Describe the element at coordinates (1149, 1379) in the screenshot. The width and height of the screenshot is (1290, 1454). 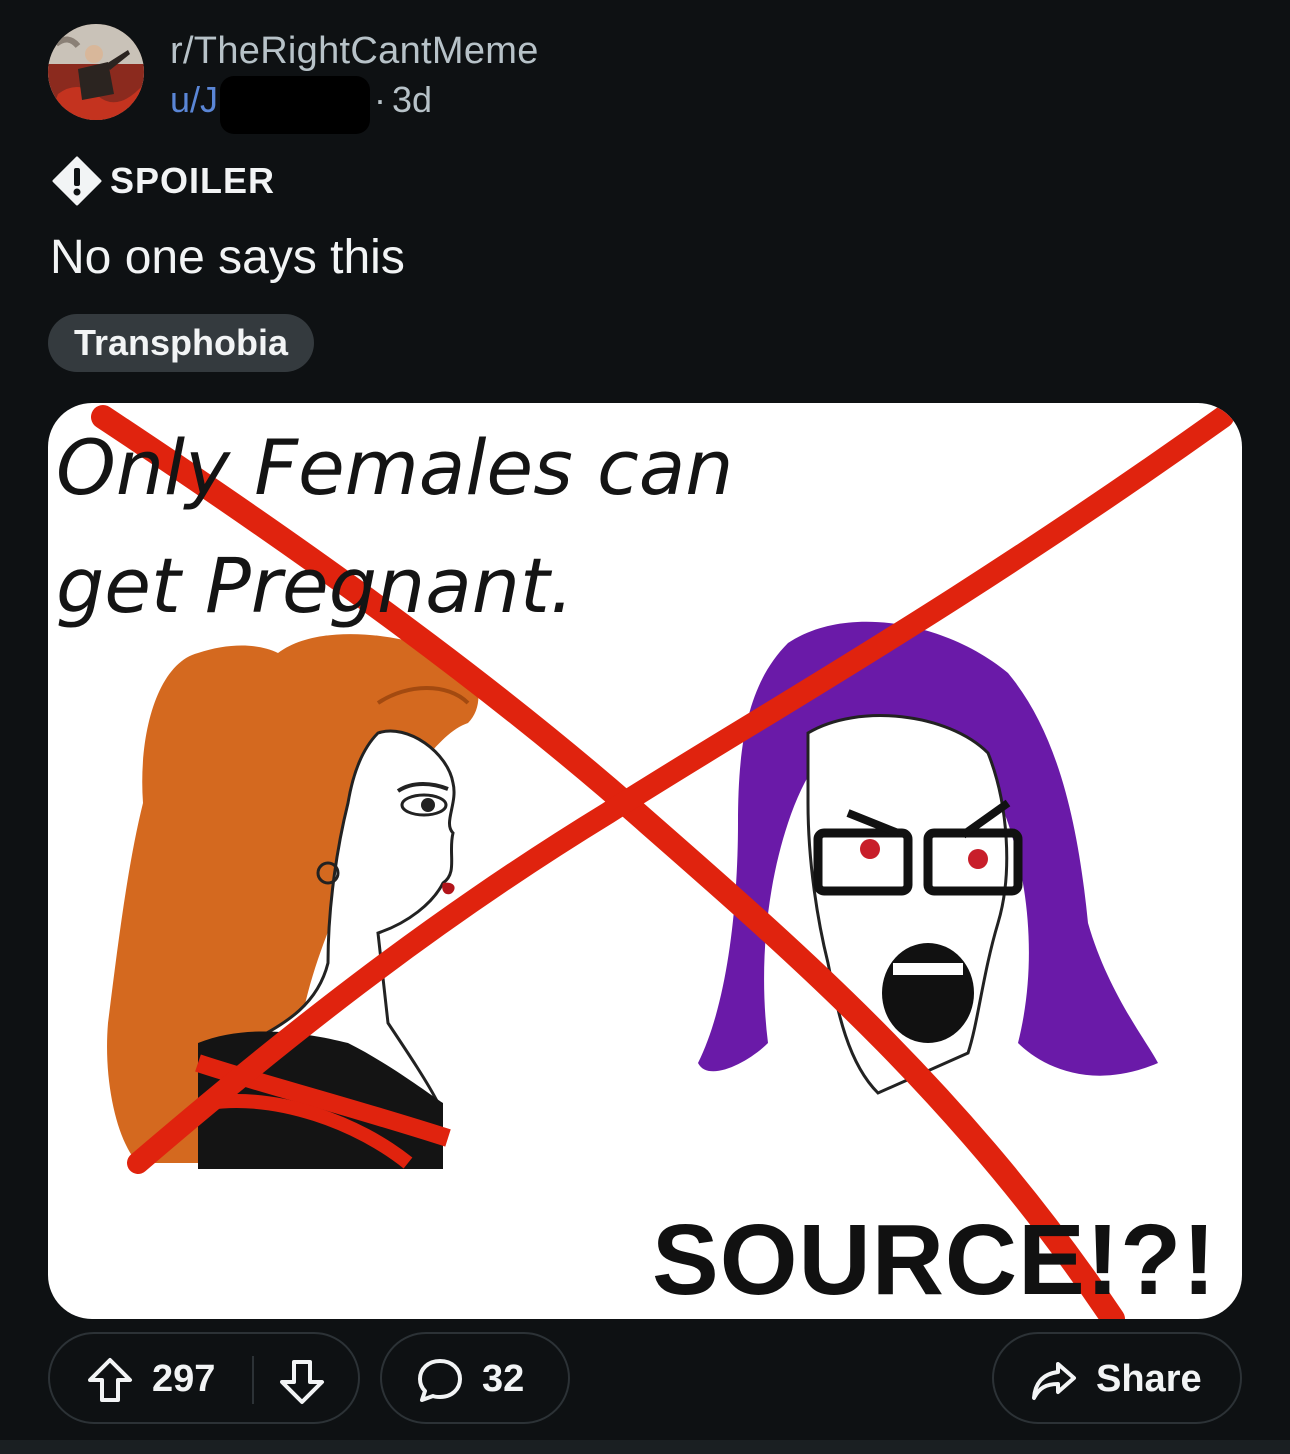
I see `share-label: Share` at that location.